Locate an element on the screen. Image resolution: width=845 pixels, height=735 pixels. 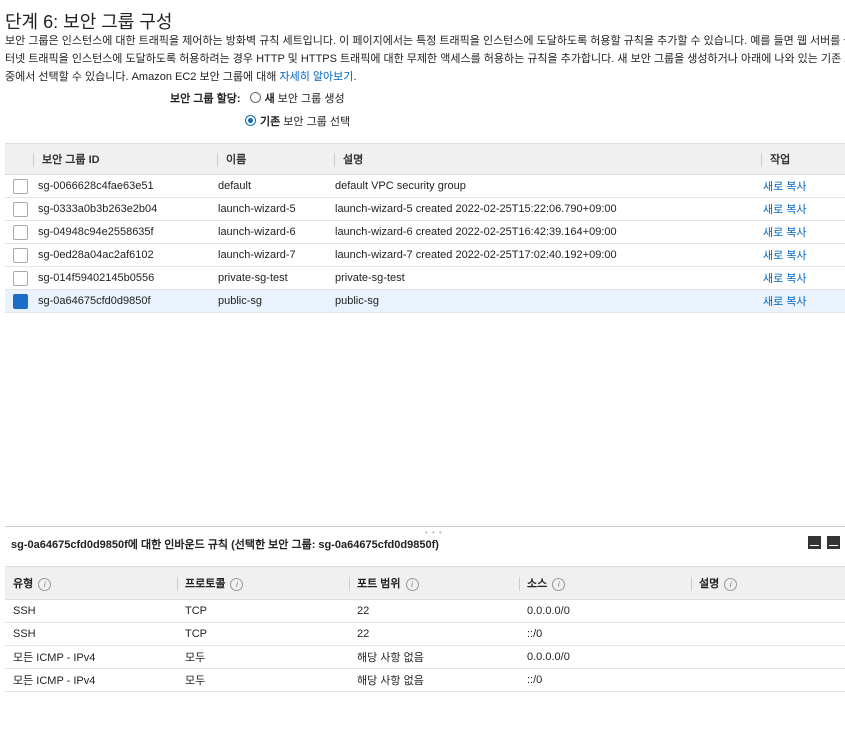
col-header-desc-label: 설명 is located at coordinates (353, 159).